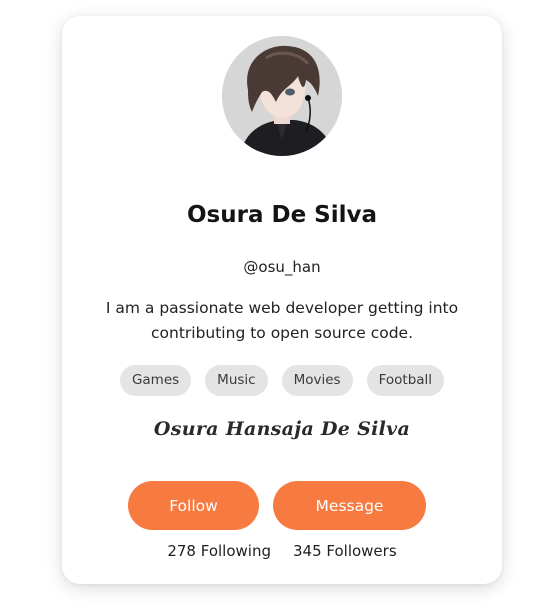 This screenshot has height=610, width=556. I want to click on message-button: Message, so click(349, 505).